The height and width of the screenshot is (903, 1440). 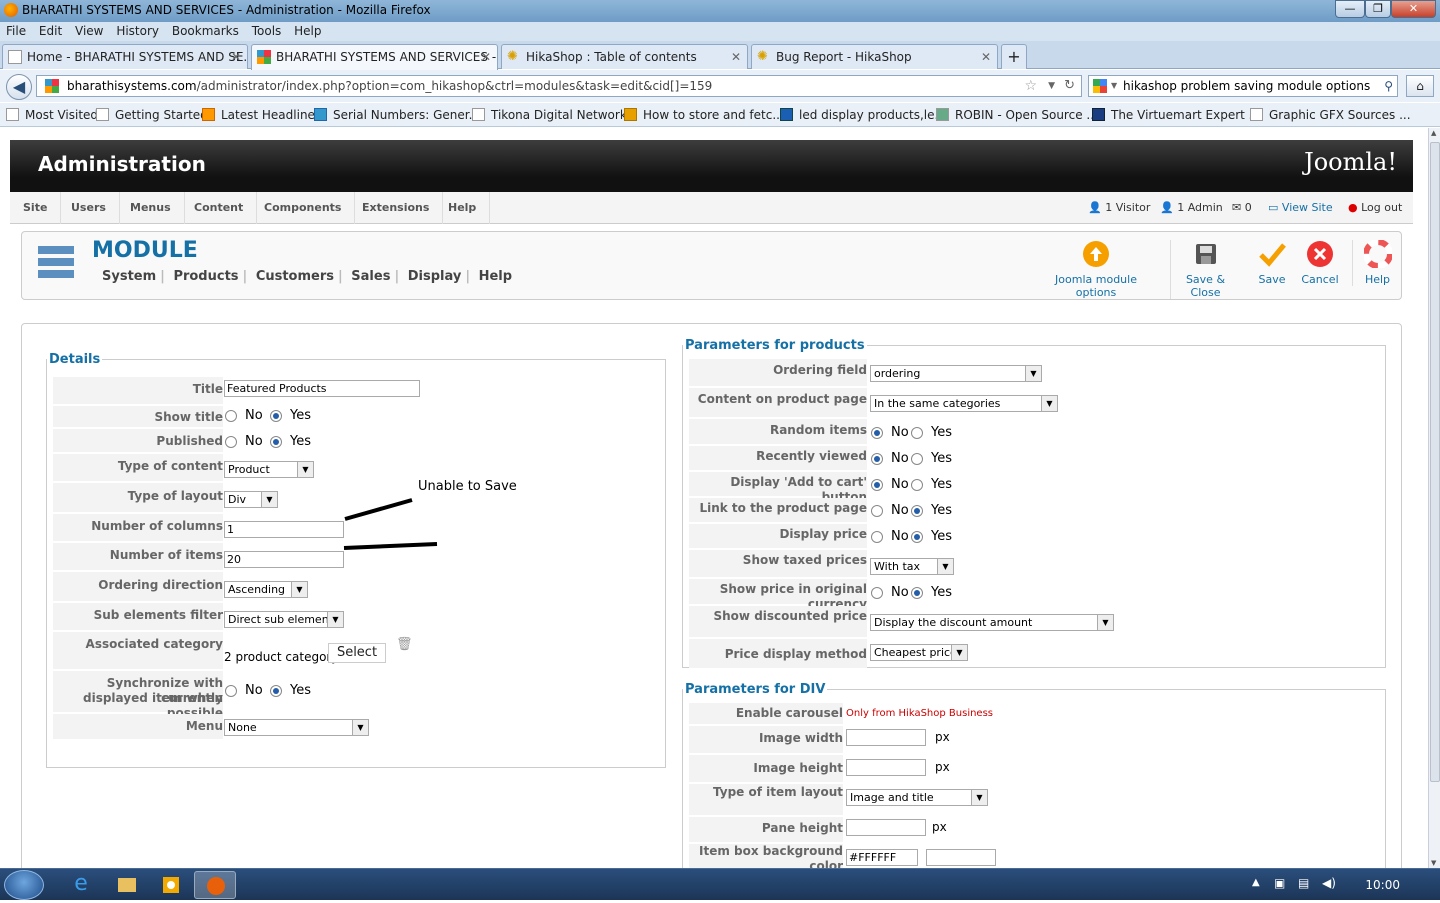 I want to click on bg-color-input: #FFFFFF, so click(x=882, y=857).